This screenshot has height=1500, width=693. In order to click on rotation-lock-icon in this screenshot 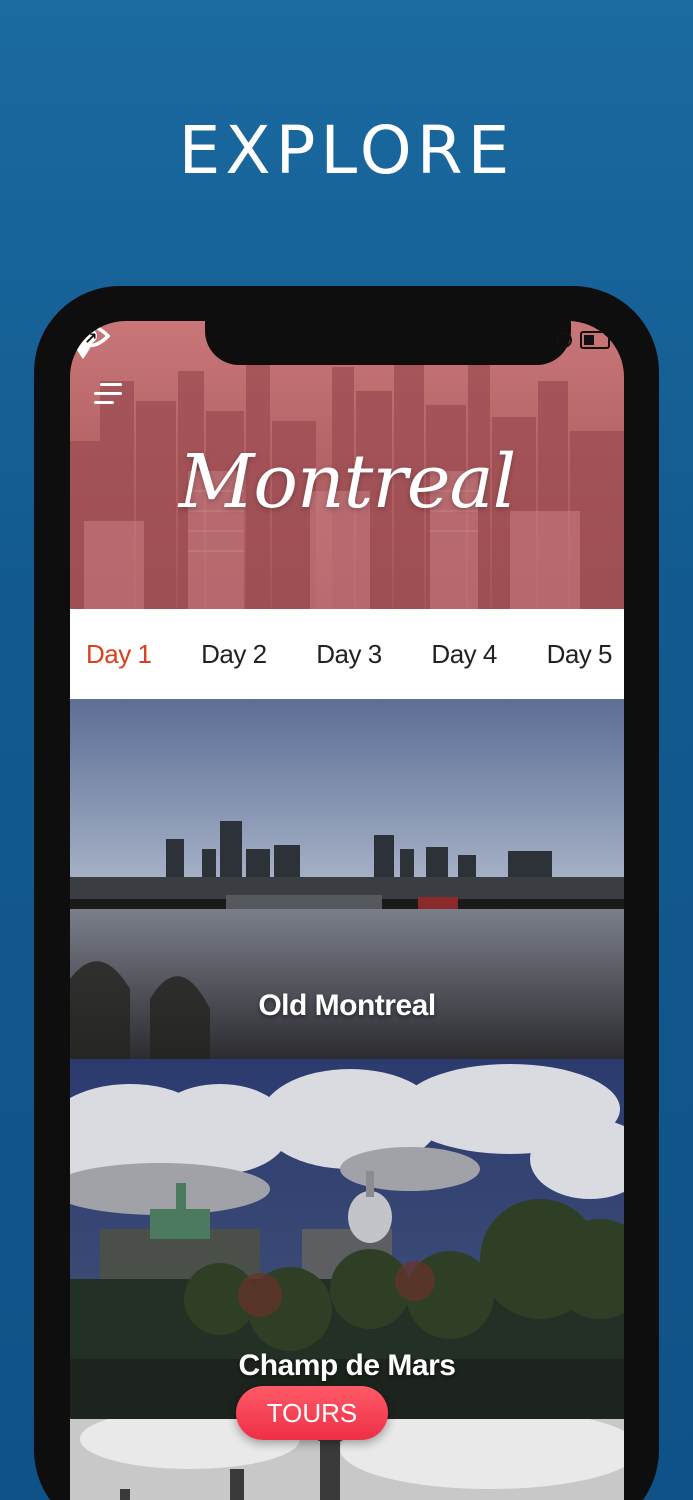, I will do `click(564, 340)`.